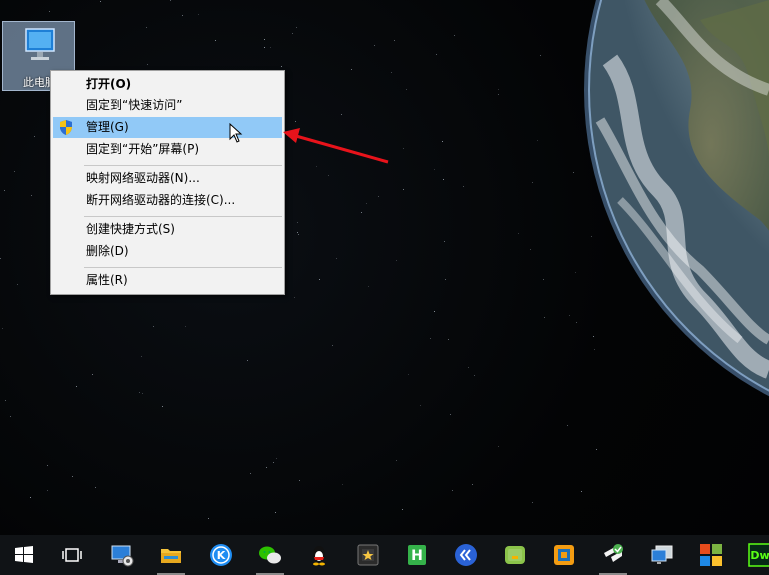  Describe the element at coordinates (417, 555) in the screenshot. I see `taskbar-hbuilder: H` at that location.